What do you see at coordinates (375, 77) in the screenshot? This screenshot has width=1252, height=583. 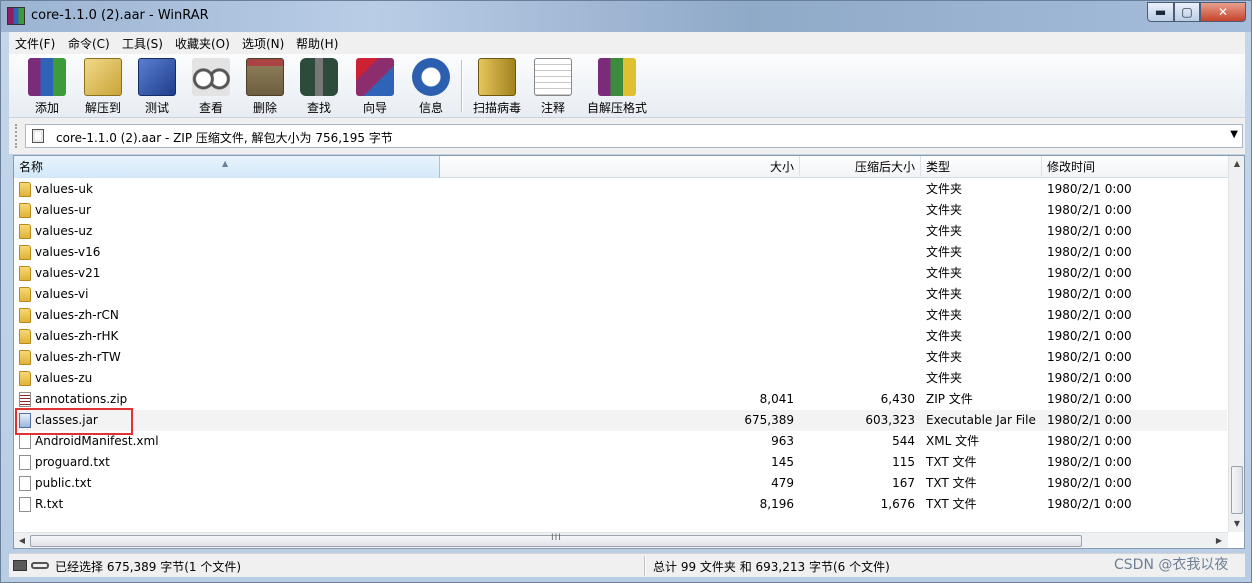 I see `wizard-icon` at bounding box center [375, 77].